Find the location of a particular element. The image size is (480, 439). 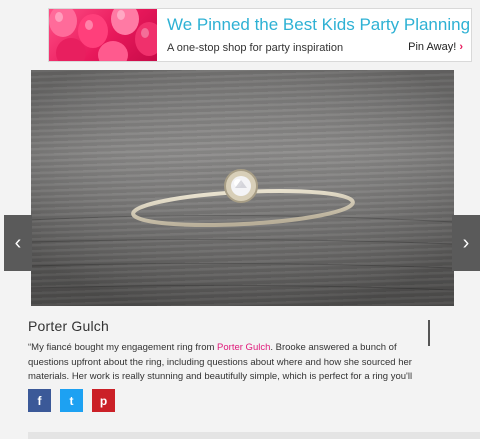

pin-away-button: Pin Away! › is located at coordinates (435, 47).